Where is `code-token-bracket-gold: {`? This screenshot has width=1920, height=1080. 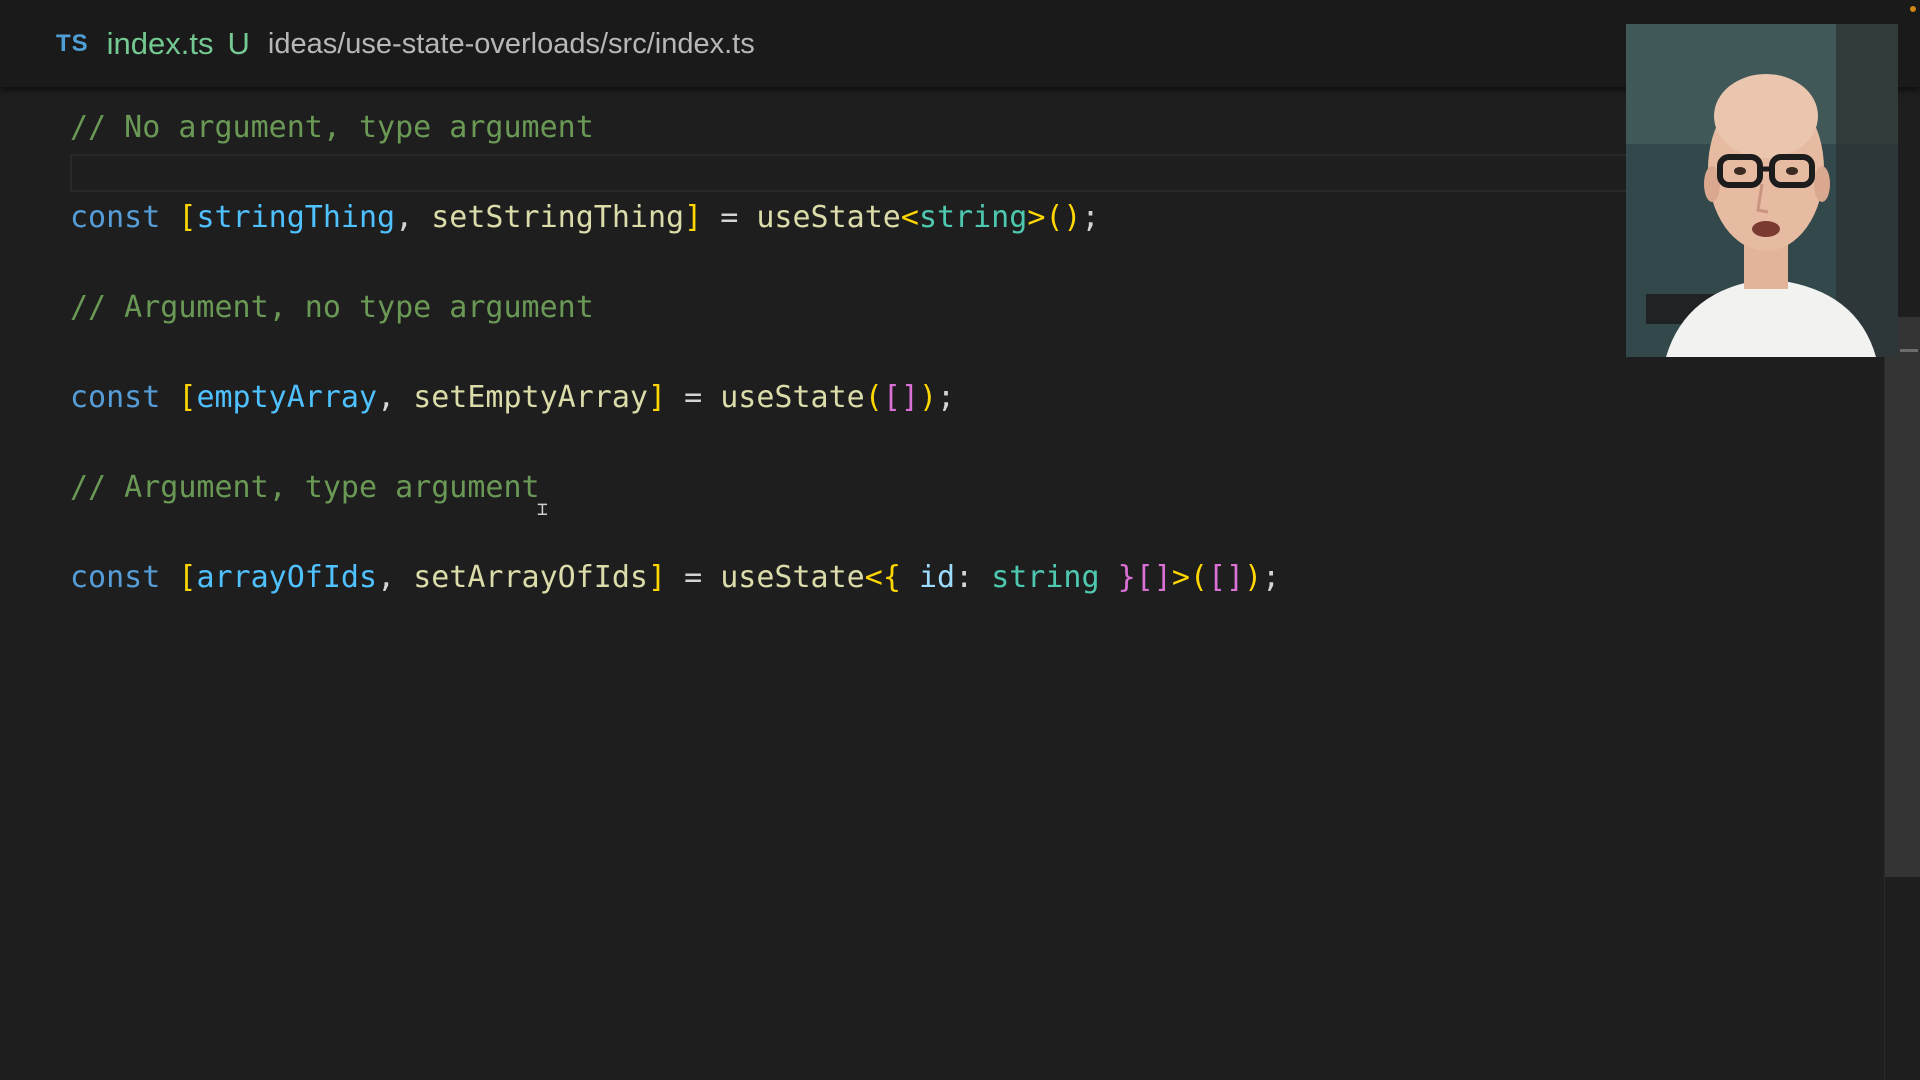 code-token-bracket-gold: { is located at coordinates (891, 577).